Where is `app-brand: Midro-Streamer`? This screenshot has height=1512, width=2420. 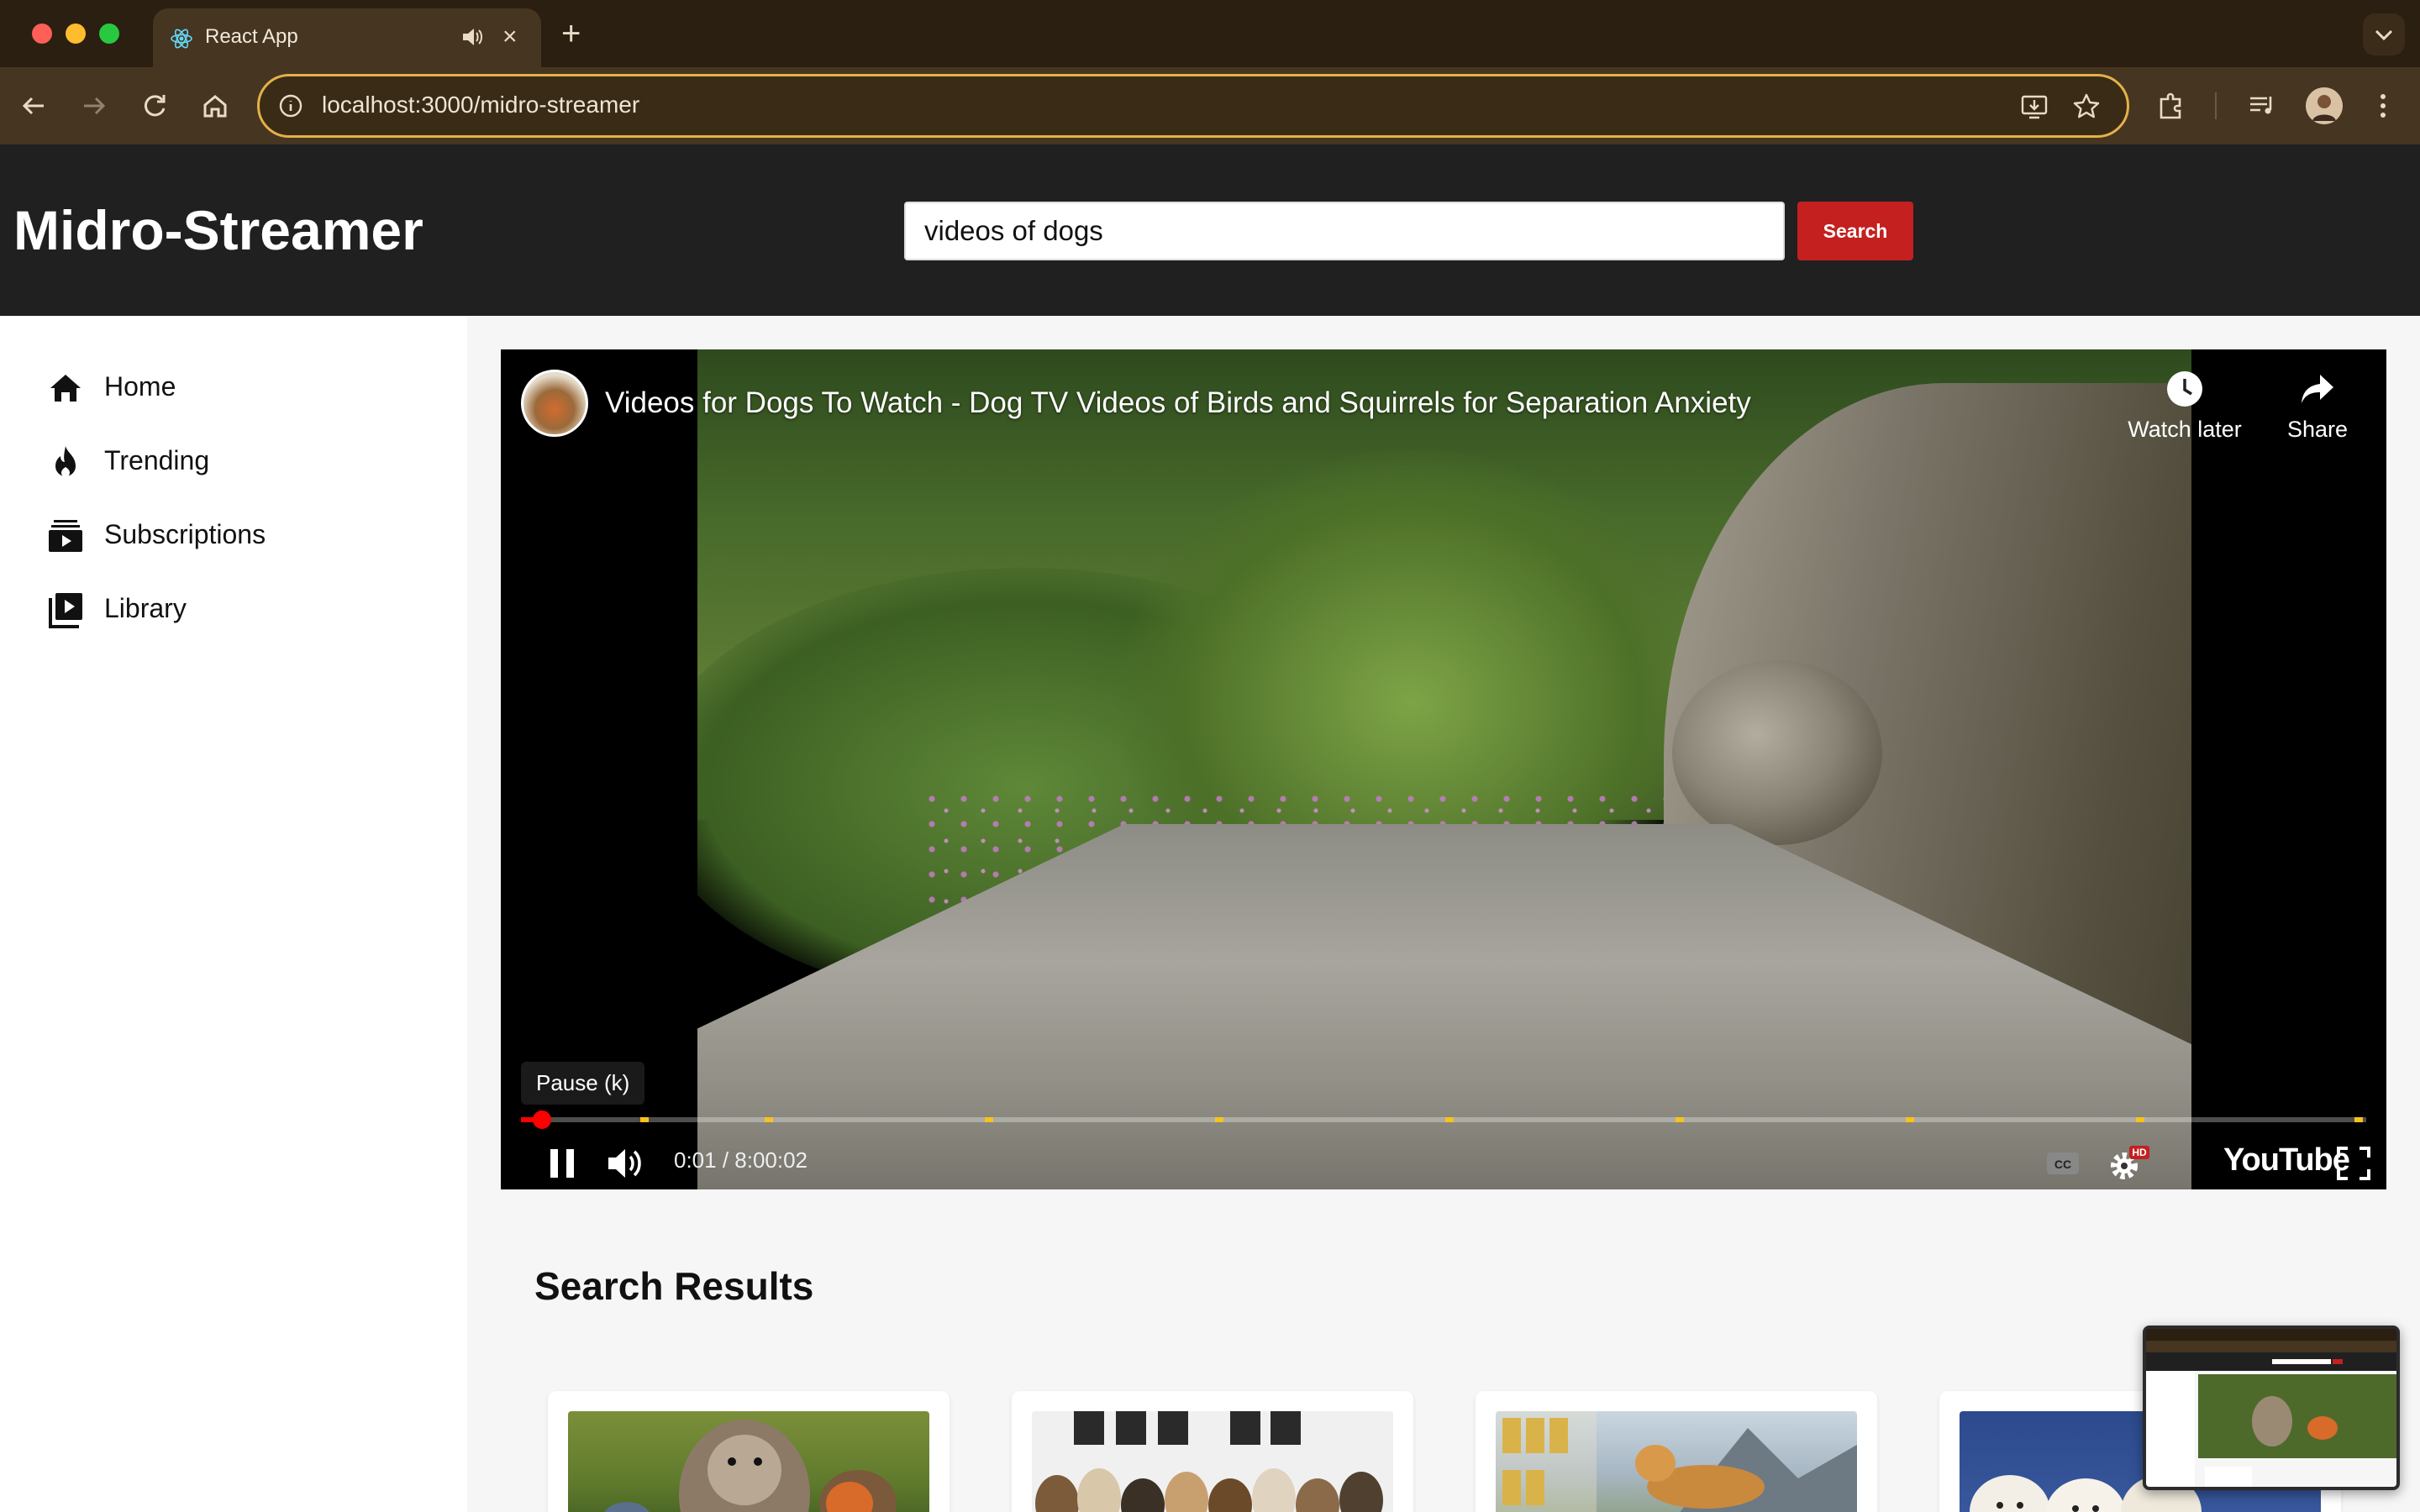 app-brand: Midro-Streamer is located at coordinates (218, 230).